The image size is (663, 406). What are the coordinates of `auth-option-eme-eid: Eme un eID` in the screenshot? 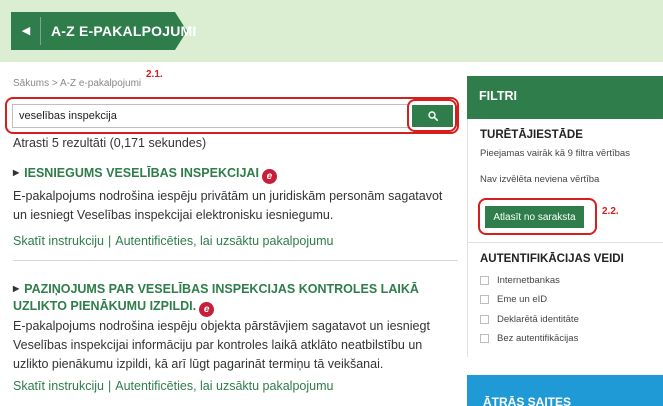 It's located at (513, 299).